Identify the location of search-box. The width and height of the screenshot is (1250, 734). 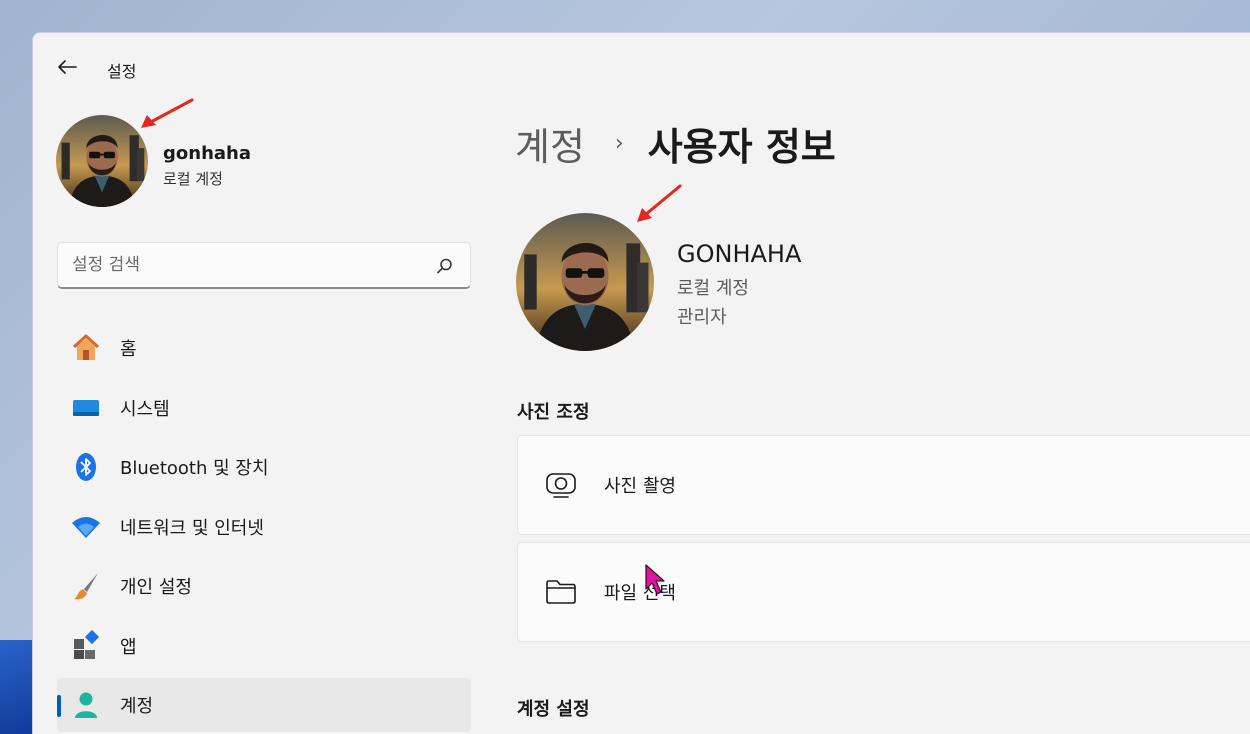
(264, 265).